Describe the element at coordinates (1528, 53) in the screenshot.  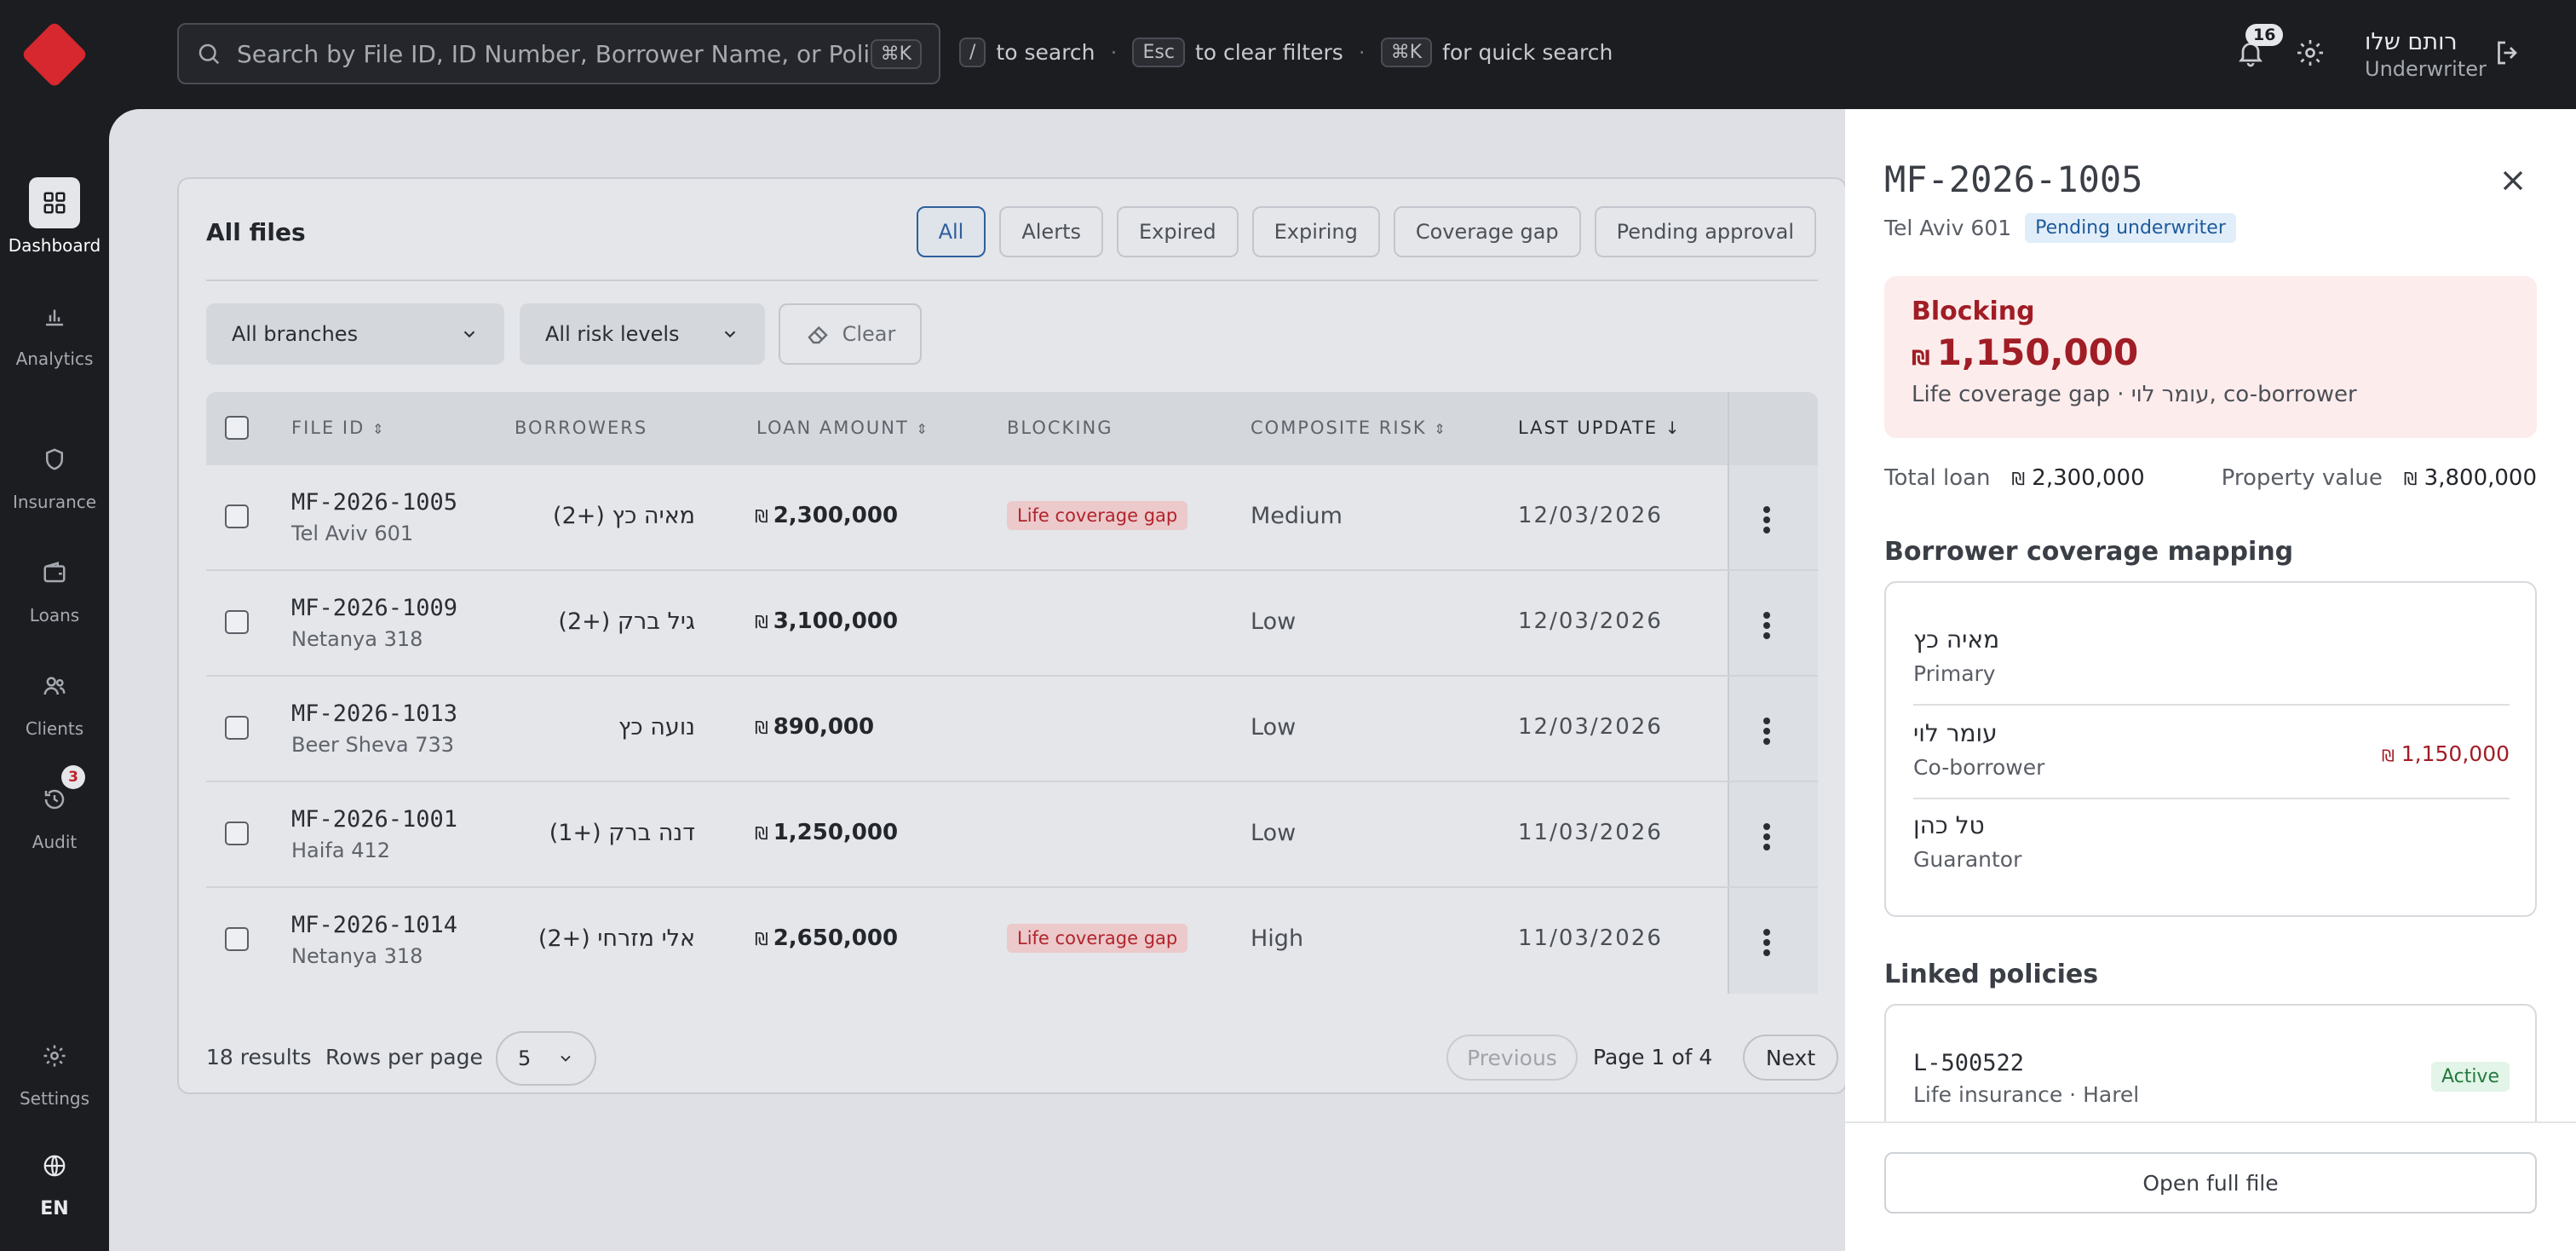
I see `hint-text: for quick search` at that location.